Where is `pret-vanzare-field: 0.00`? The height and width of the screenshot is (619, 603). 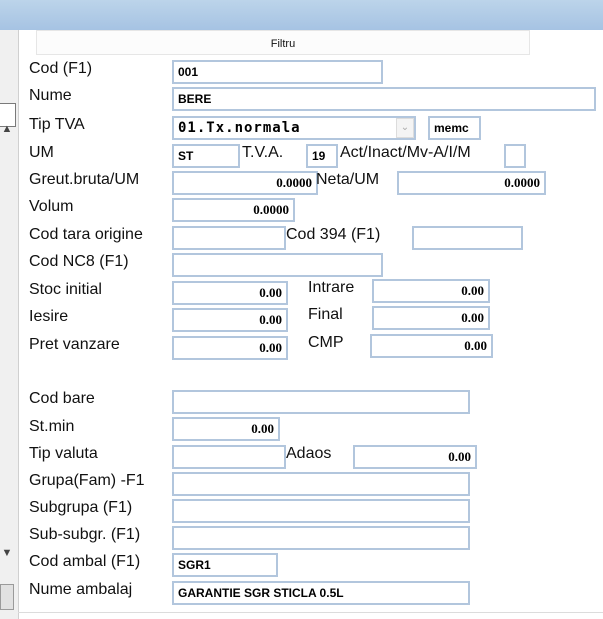
pret-vanzare-field: 0.00 is located at coordinates (230, 348).